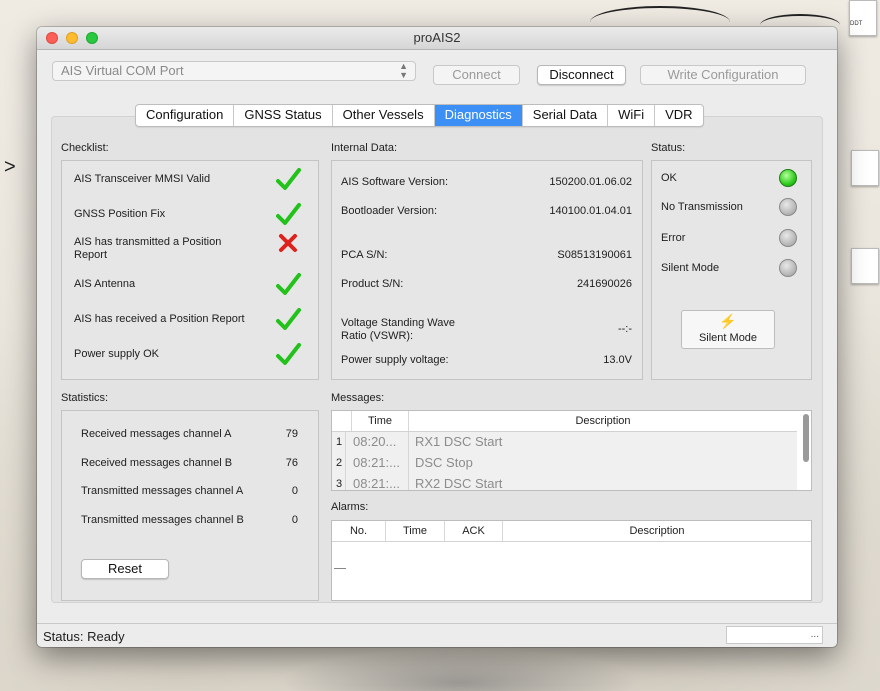 This screenshot has height=691, width=880. I want to click on up-down-arrows-icon: ▲ ▼, so click(403, 70).